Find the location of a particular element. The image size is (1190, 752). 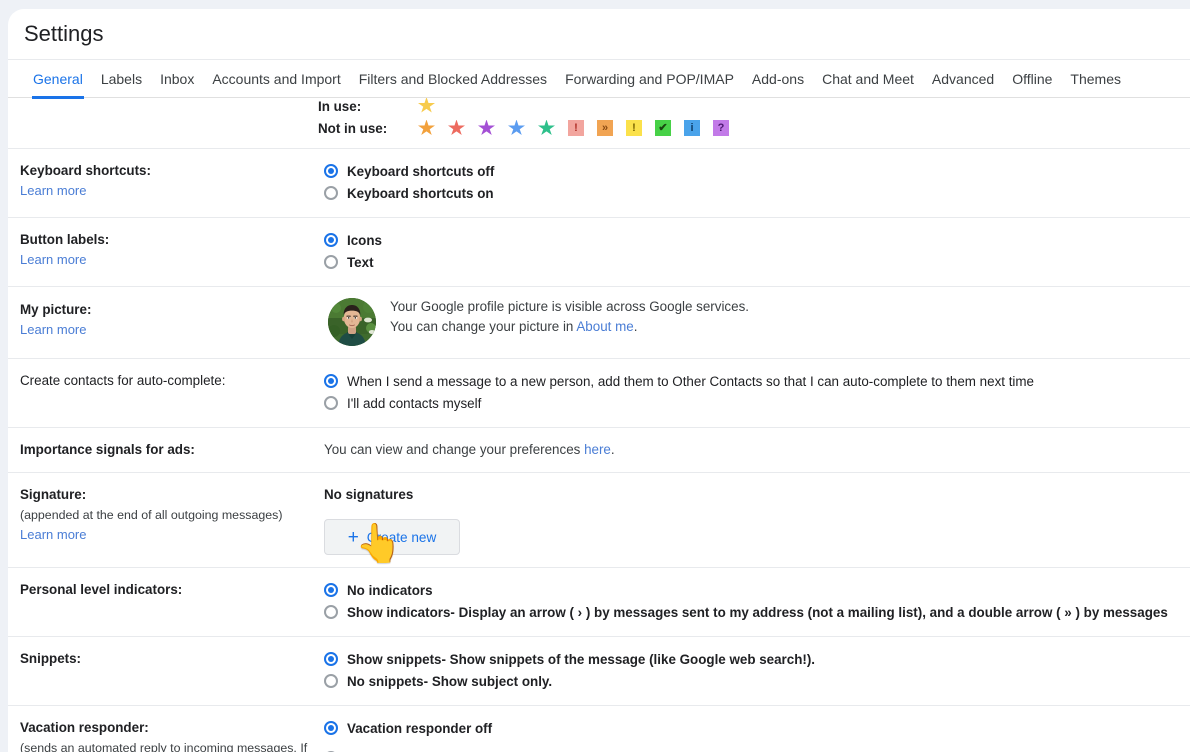

tab-filters-and-blocked-addresses: Filters and Blocked Addresses is located at coordinates (453, 79).